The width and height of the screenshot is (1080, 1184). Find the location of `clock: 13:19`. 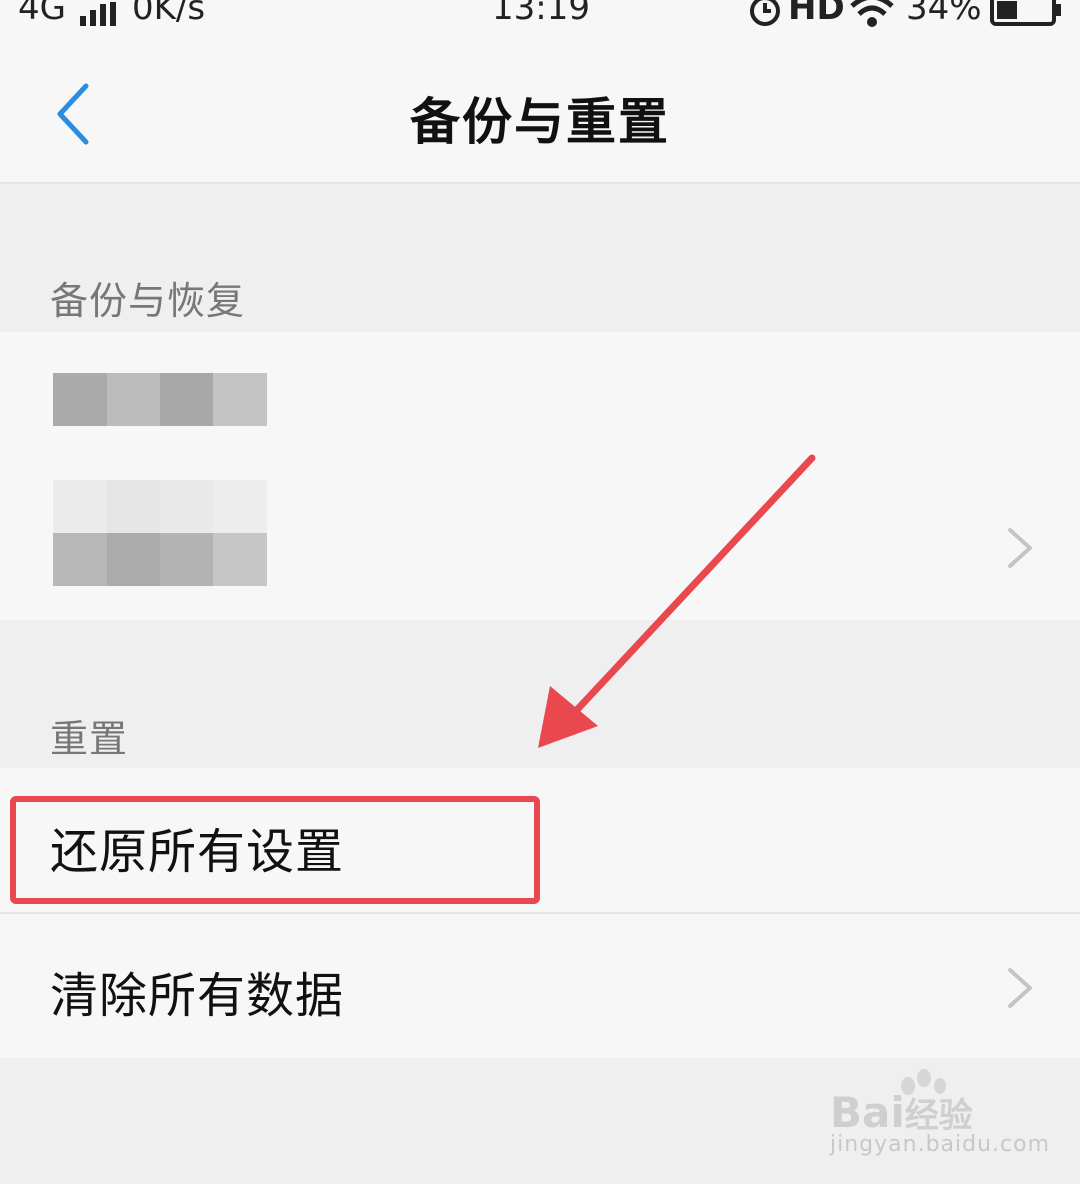

clock: 13:19 is located at coordinates (541, 14).